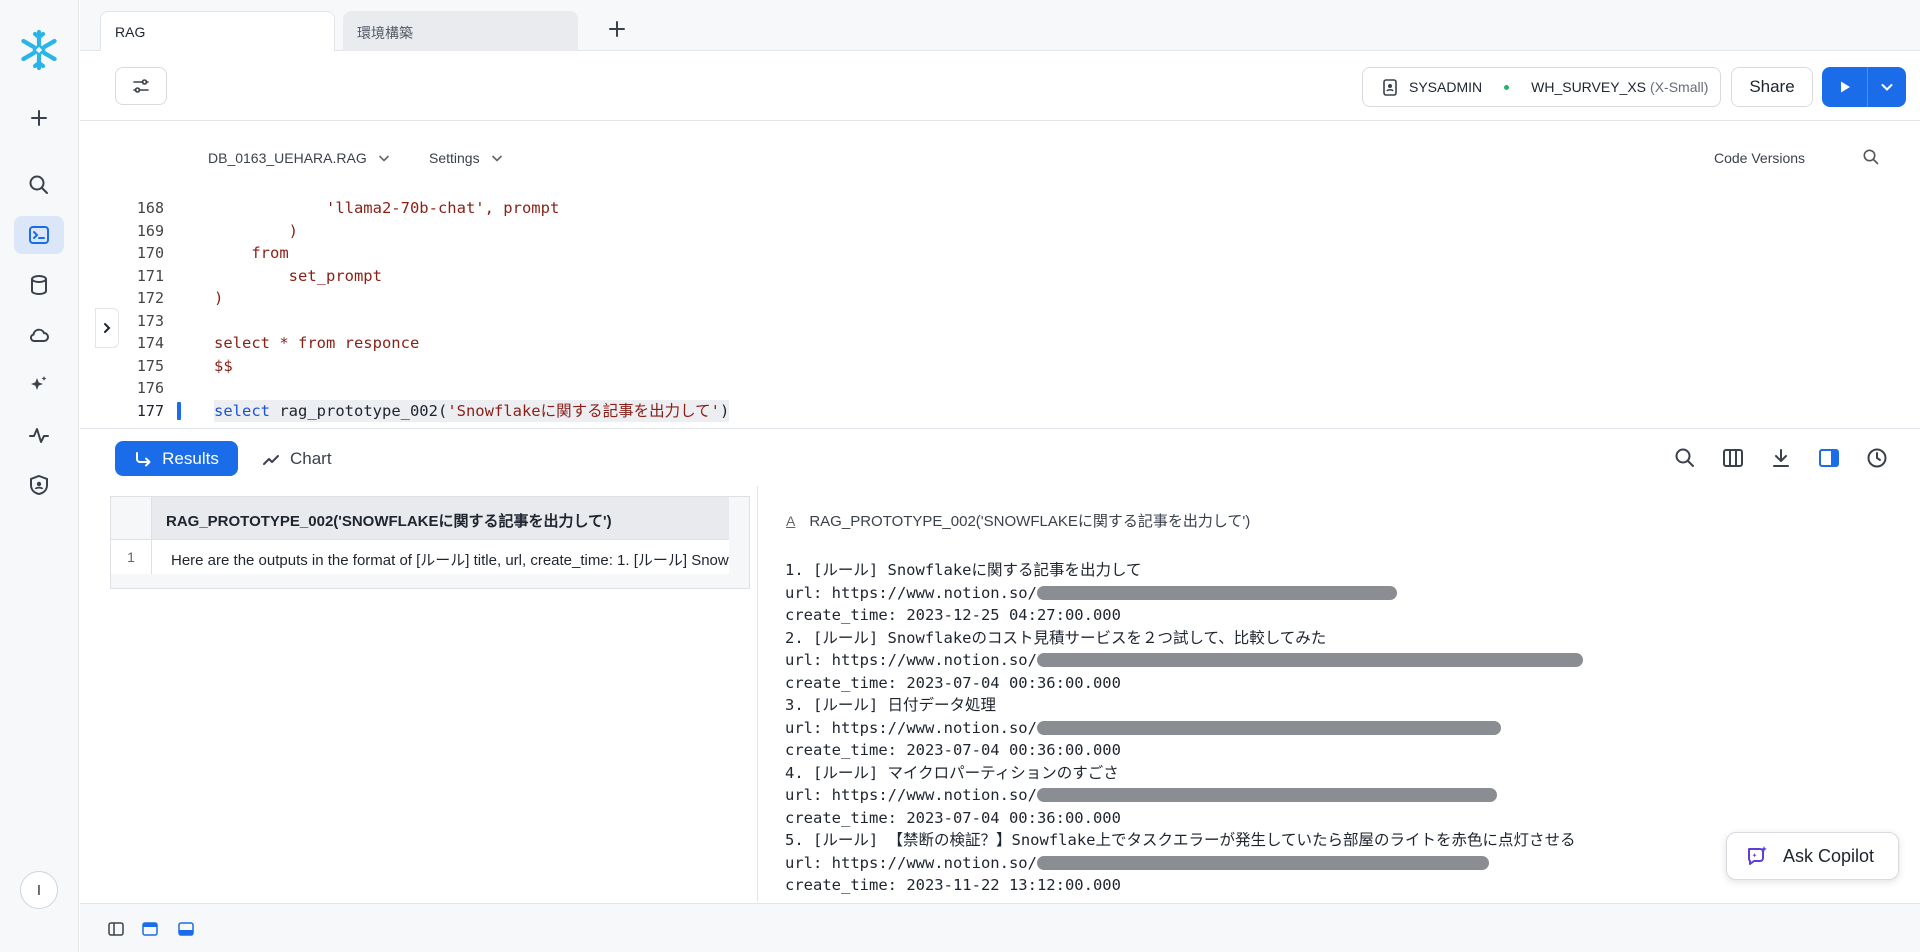 This screenshot has height=952, width=1920. I want to click on line-number: 176, so click(150, 388).